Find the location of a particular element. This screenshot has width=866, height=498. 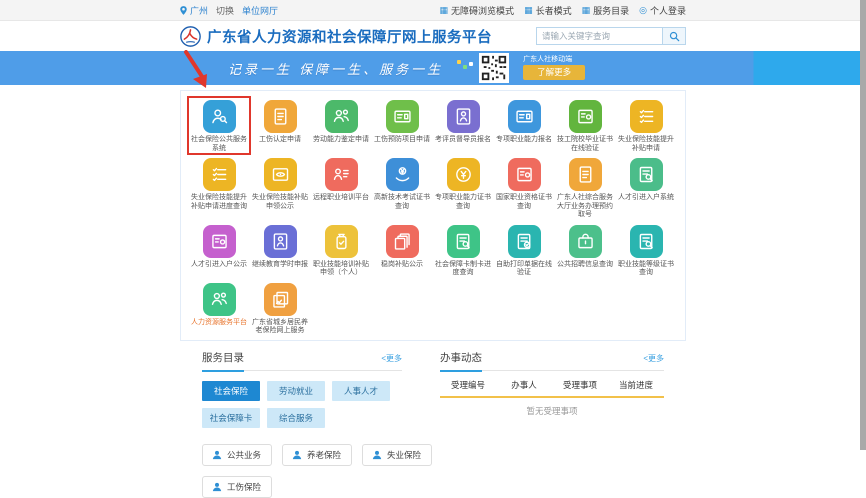

service-icon-label: 人才引进入户公示 is located at coordinates (219, 264).